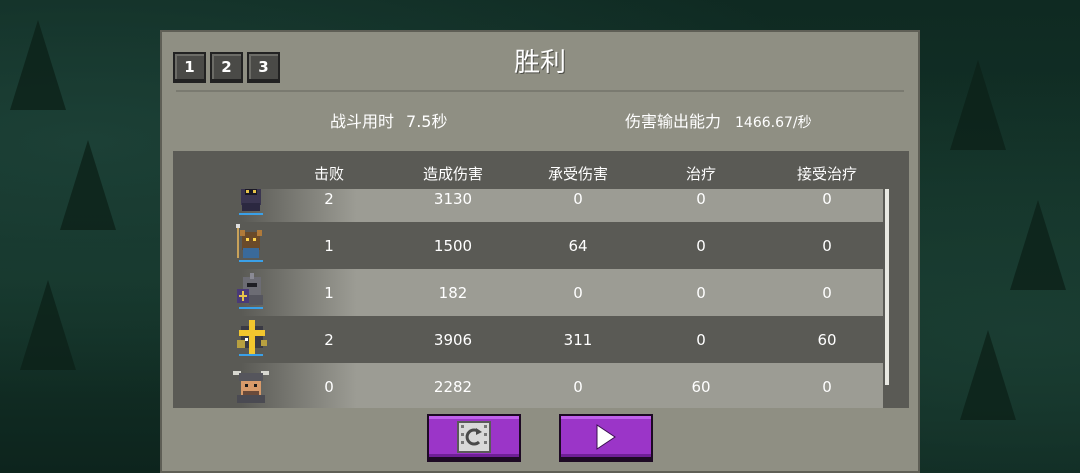 This screenshot has height=473, width=1080. I want to click on battle-time-label: 战斗用时, so click(362, 121).